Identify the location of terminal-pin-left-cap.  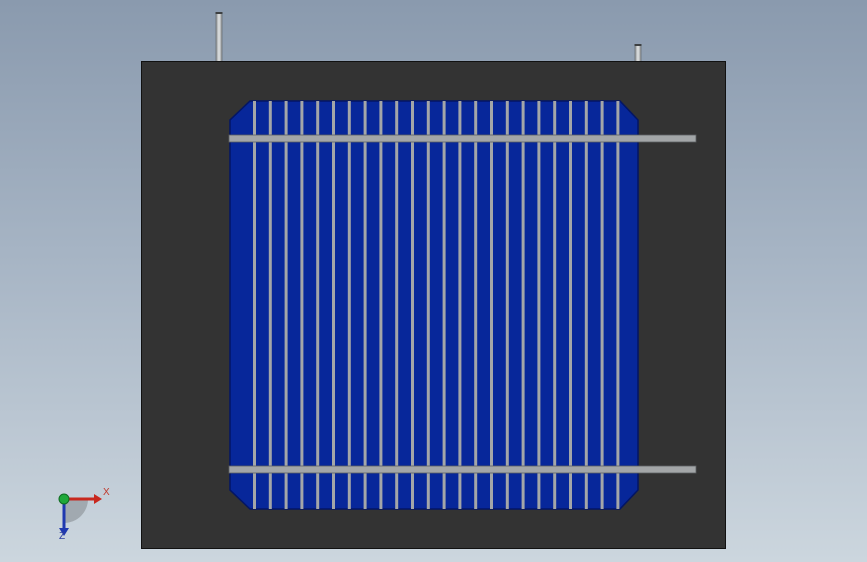
(219, 13).